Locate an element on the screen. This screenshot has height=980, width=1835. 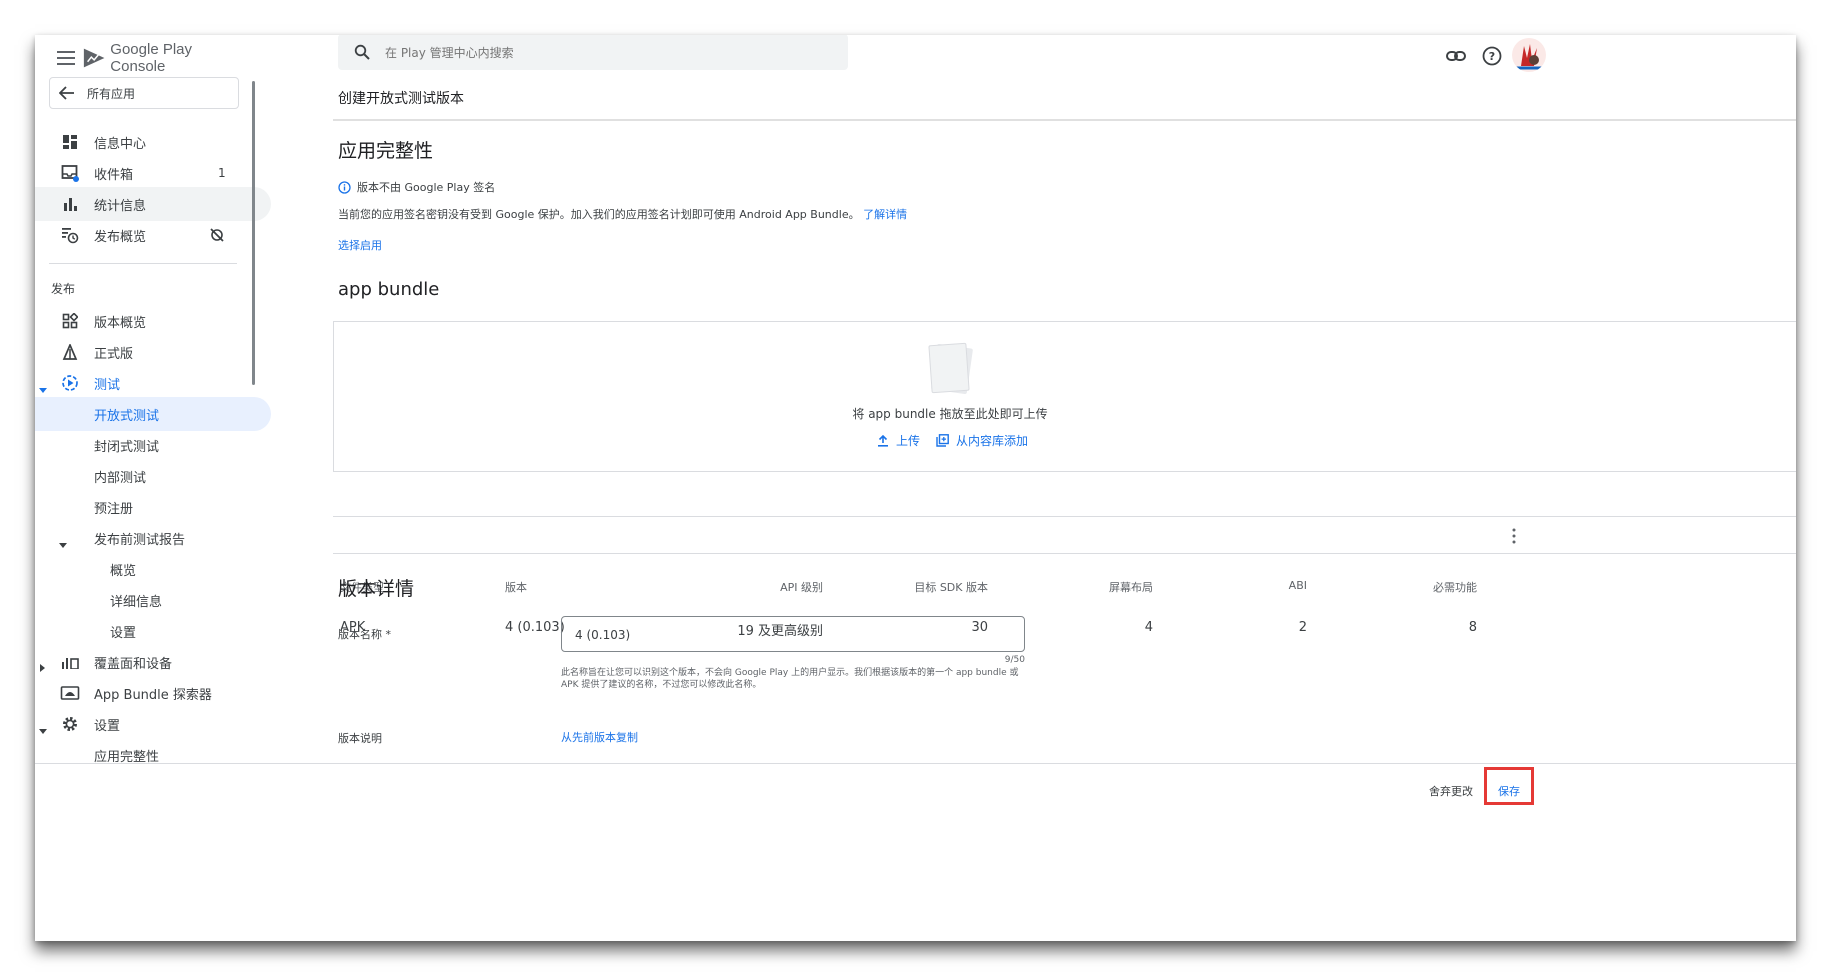
table-cell: 4 is located at coordinates (1148, 627).